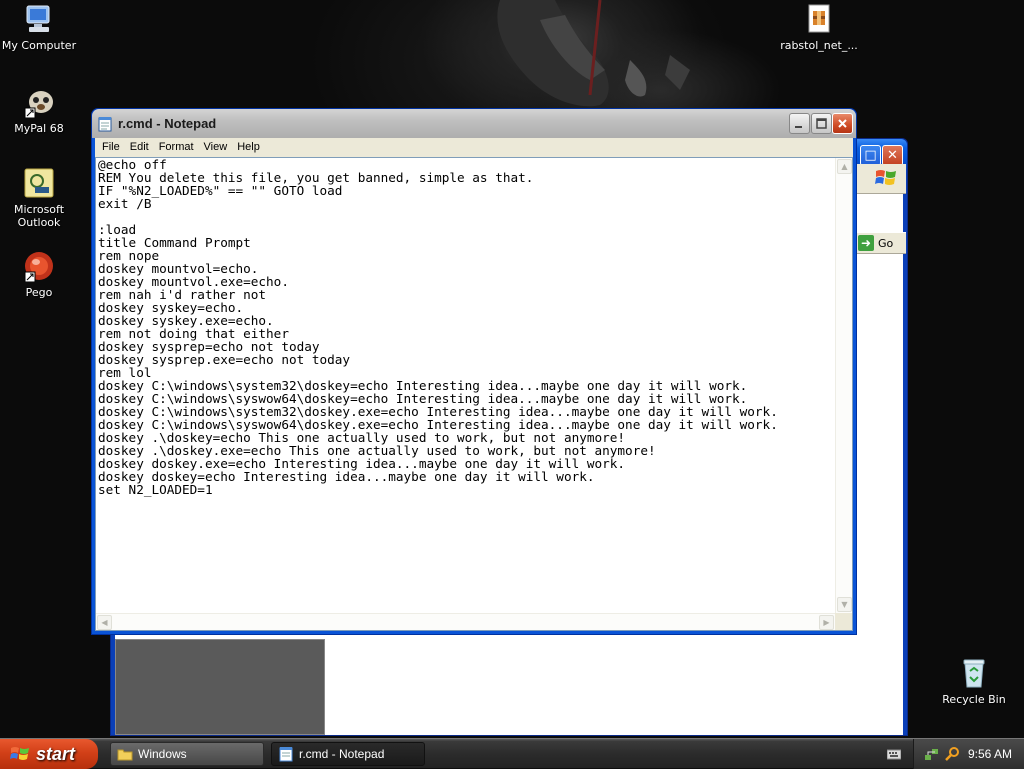 The height and width of the screenshot is (769, 1024). What do you see at coordinates (932, 754) in the screenshot?
I see `network-icon` at bounding box center [932, 754].